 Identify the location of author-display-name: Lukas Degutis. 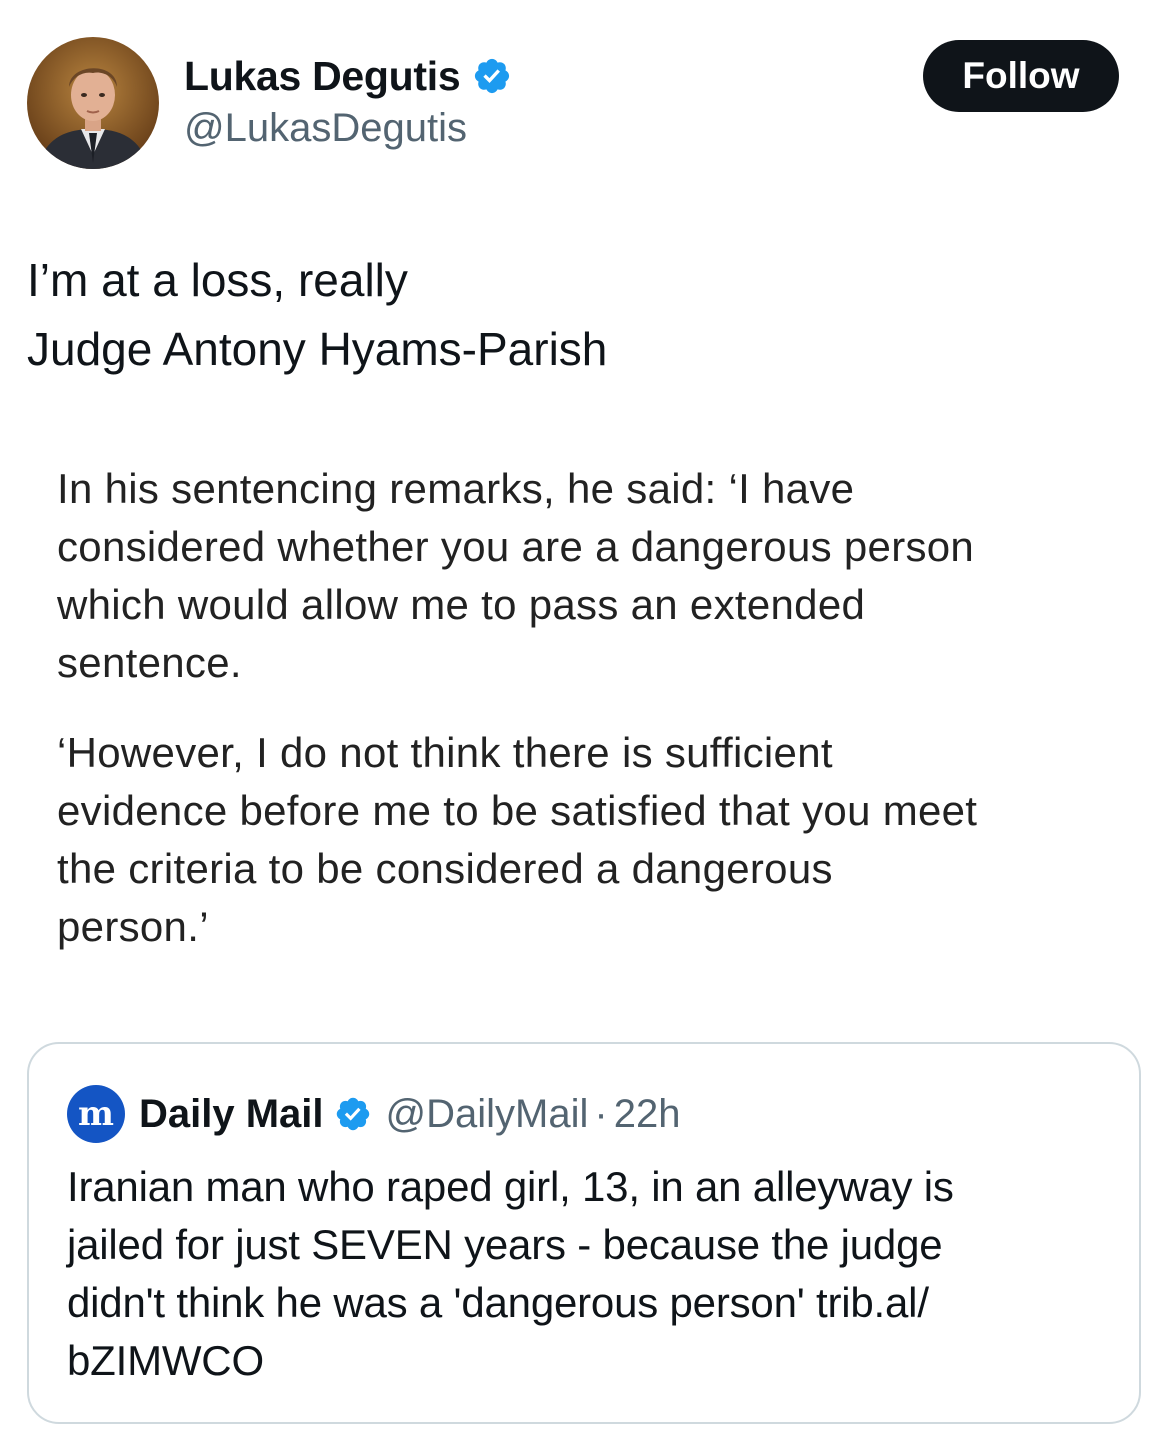
(322, 76).